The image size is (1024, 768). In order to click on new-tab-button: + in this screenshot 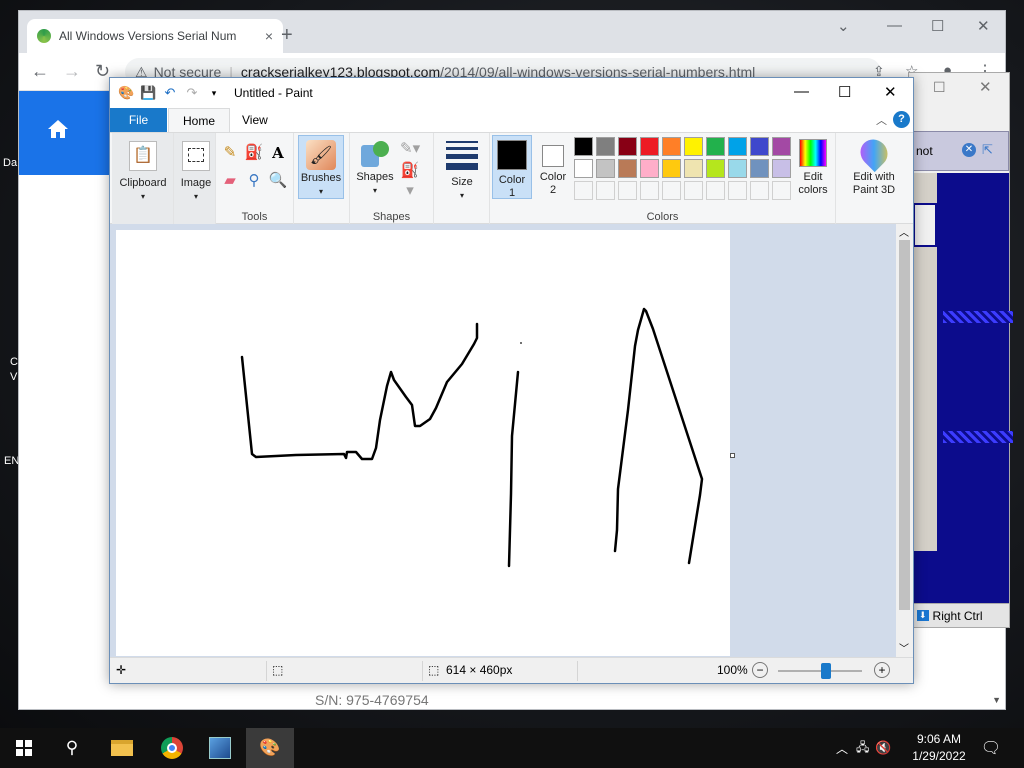, I will do `click(287, 35)`.